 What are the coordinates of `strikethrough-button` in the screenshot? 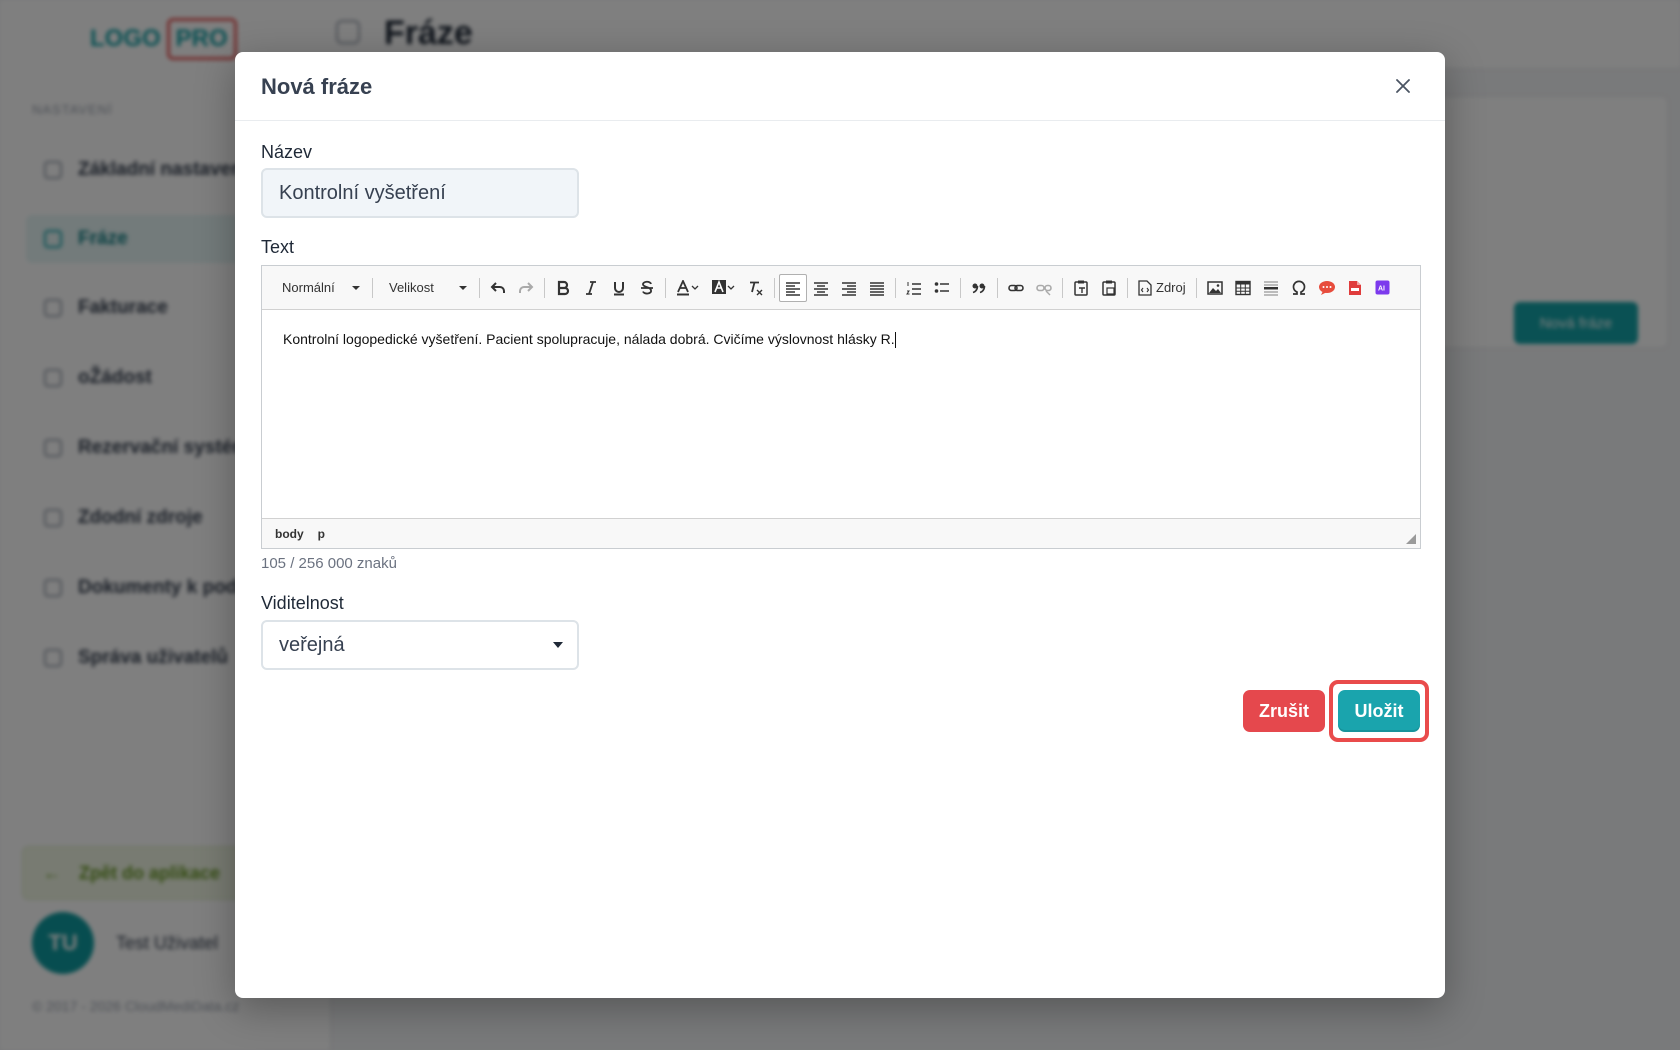 It's located at (647, 288).